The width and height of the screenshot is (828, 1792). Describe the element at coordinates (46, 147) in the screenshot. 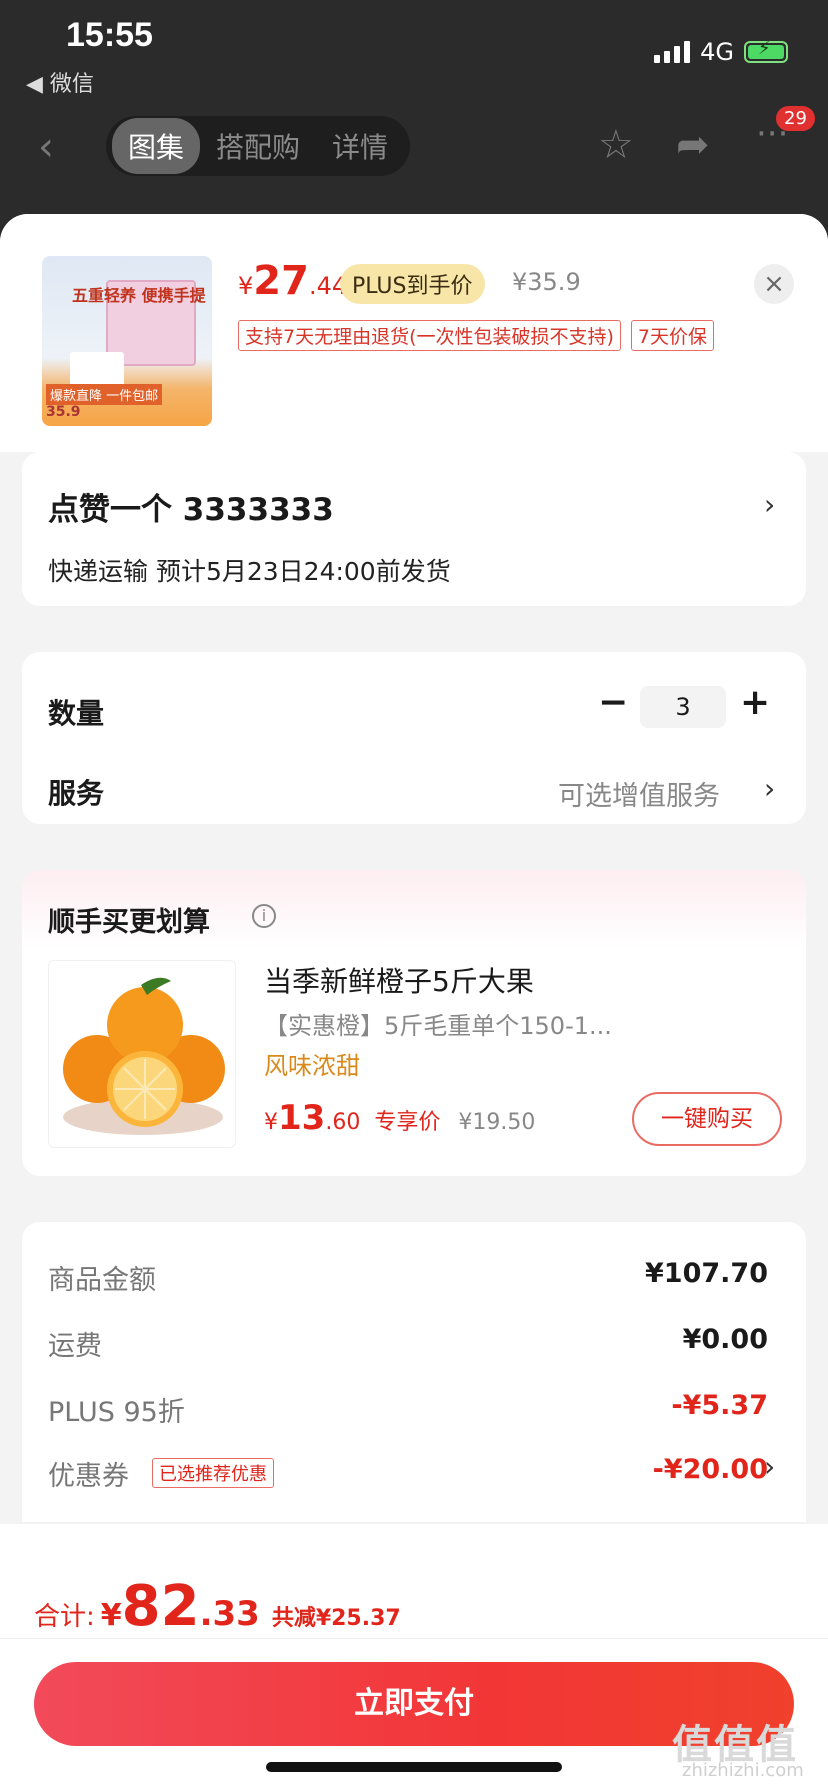

I see `back-icon: ‹` at that location.